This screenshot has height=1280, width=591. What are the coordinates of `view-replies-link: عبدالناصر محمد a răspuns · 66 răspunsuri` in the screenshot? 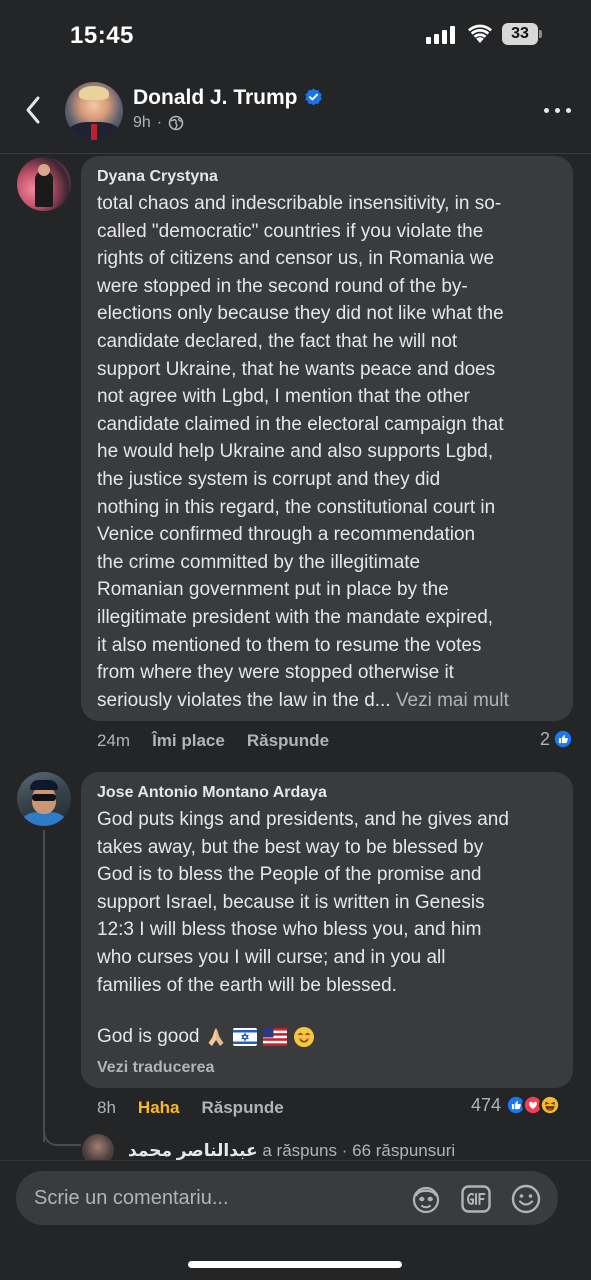 It's located at (291, 1151).